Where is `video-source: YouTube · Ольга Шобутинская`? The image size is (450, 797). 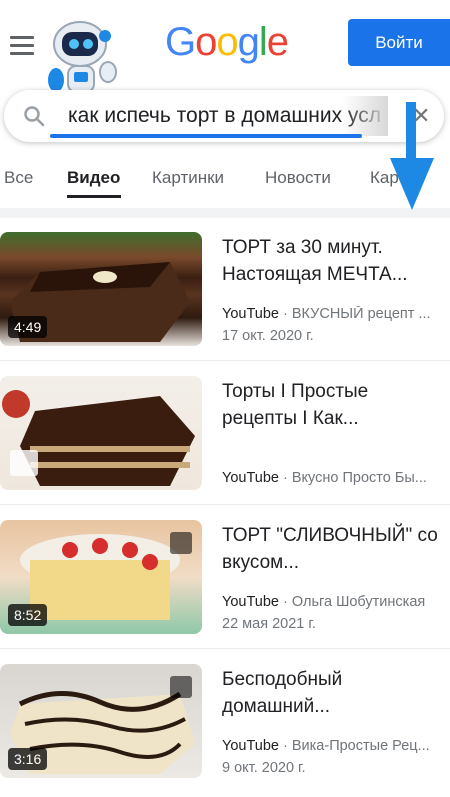 video-source: YouTube · Ольга Шобутинская is located at coordinates (324, 602).